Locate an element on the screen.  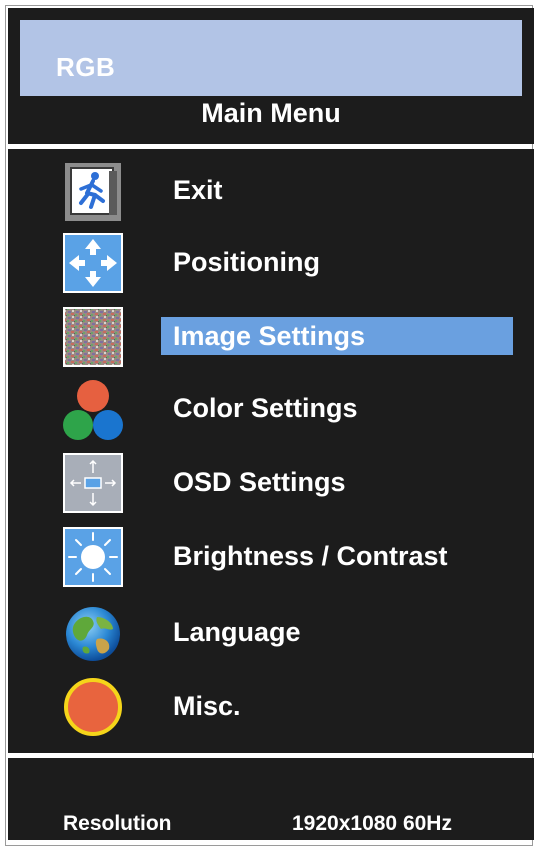
menu-item-label: OSD Settings is located at coordinates (259, 482).